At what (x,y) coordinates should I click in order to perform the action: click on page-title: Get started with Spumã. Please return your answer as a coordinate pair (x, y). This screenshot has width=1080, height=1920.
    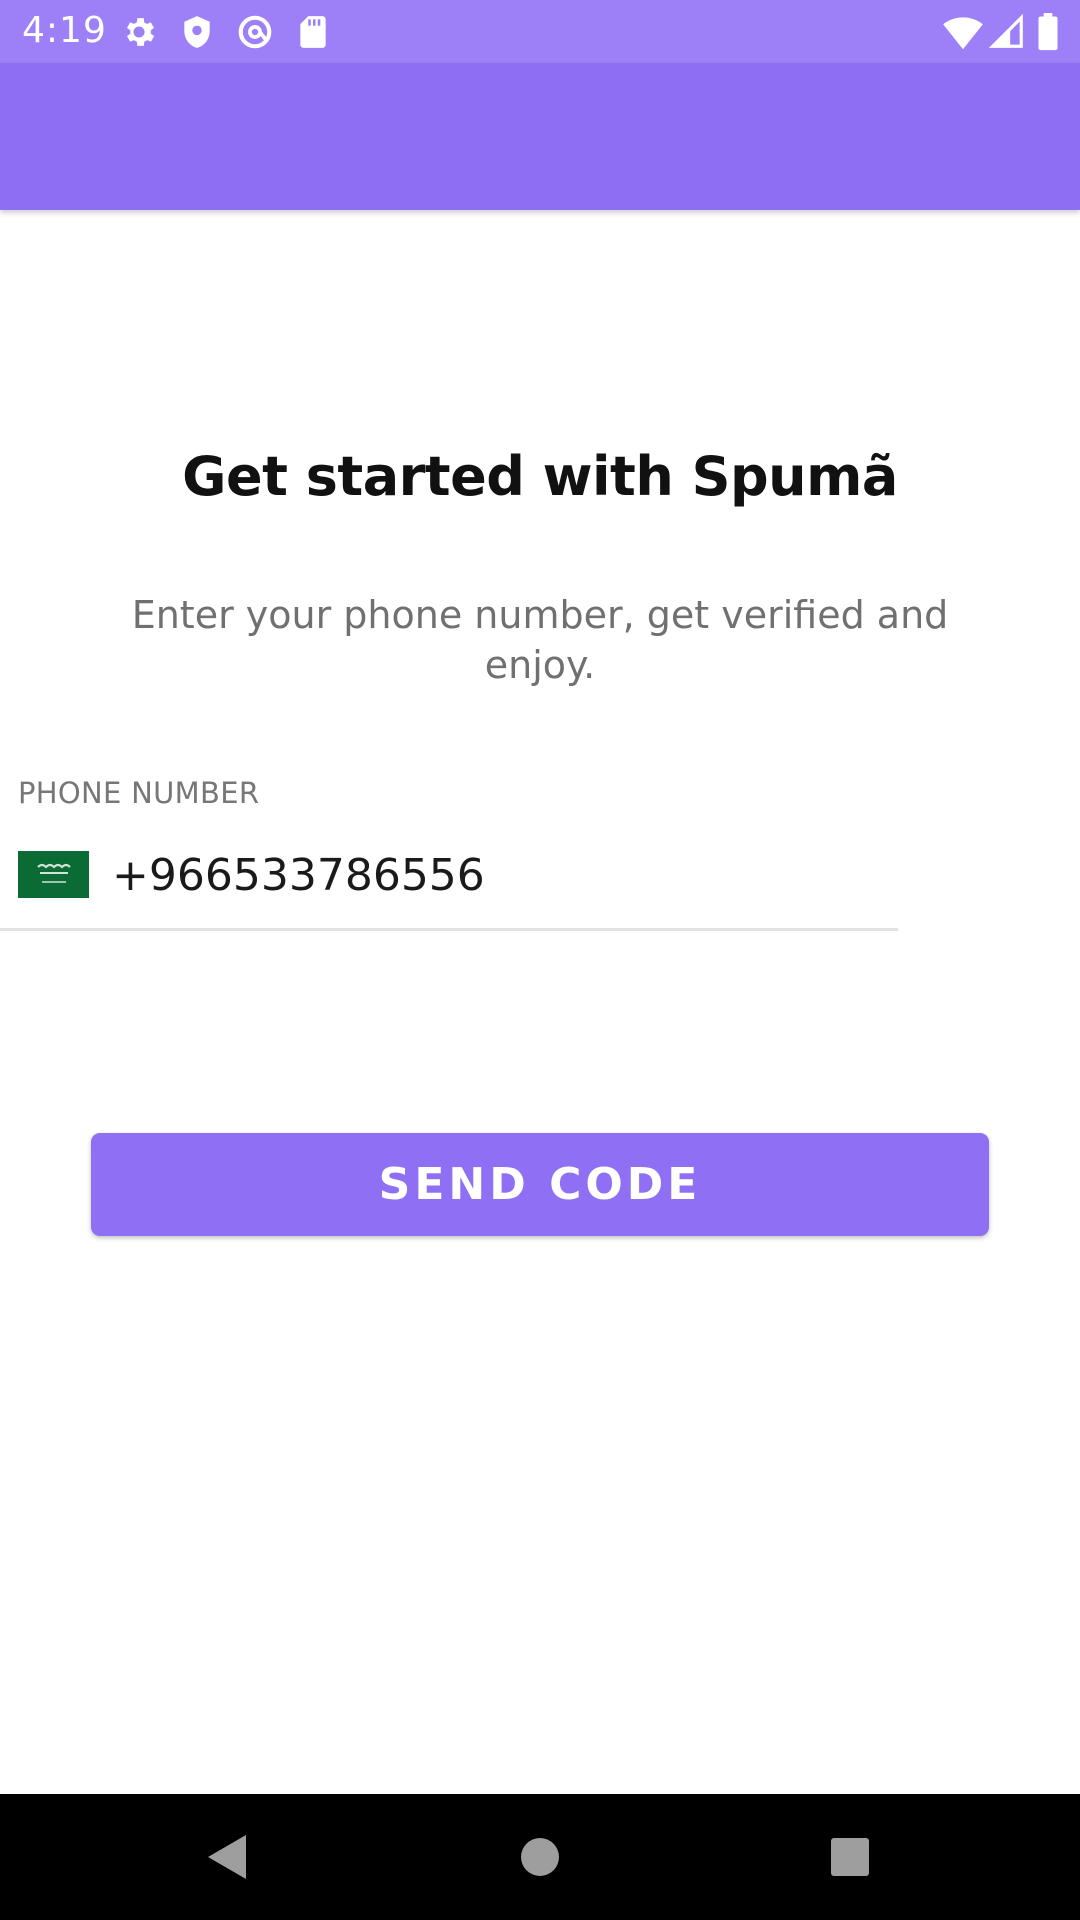
    Looking at the image, I should click on (540, 476).